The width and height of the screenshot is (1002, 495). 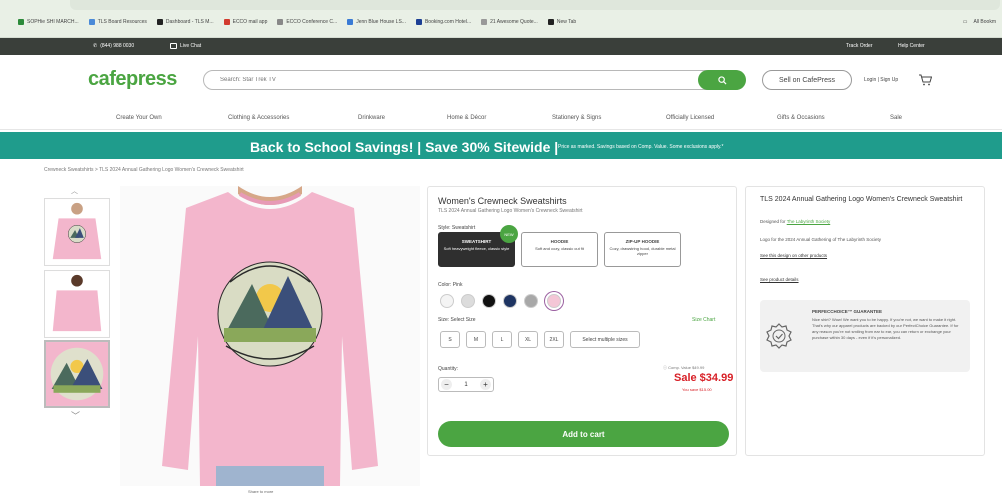 What do you see at coordinates (466, 118) in the screenshot?
I see `nav-home-decor: Home & Décor` at bounding box center [466, 118].